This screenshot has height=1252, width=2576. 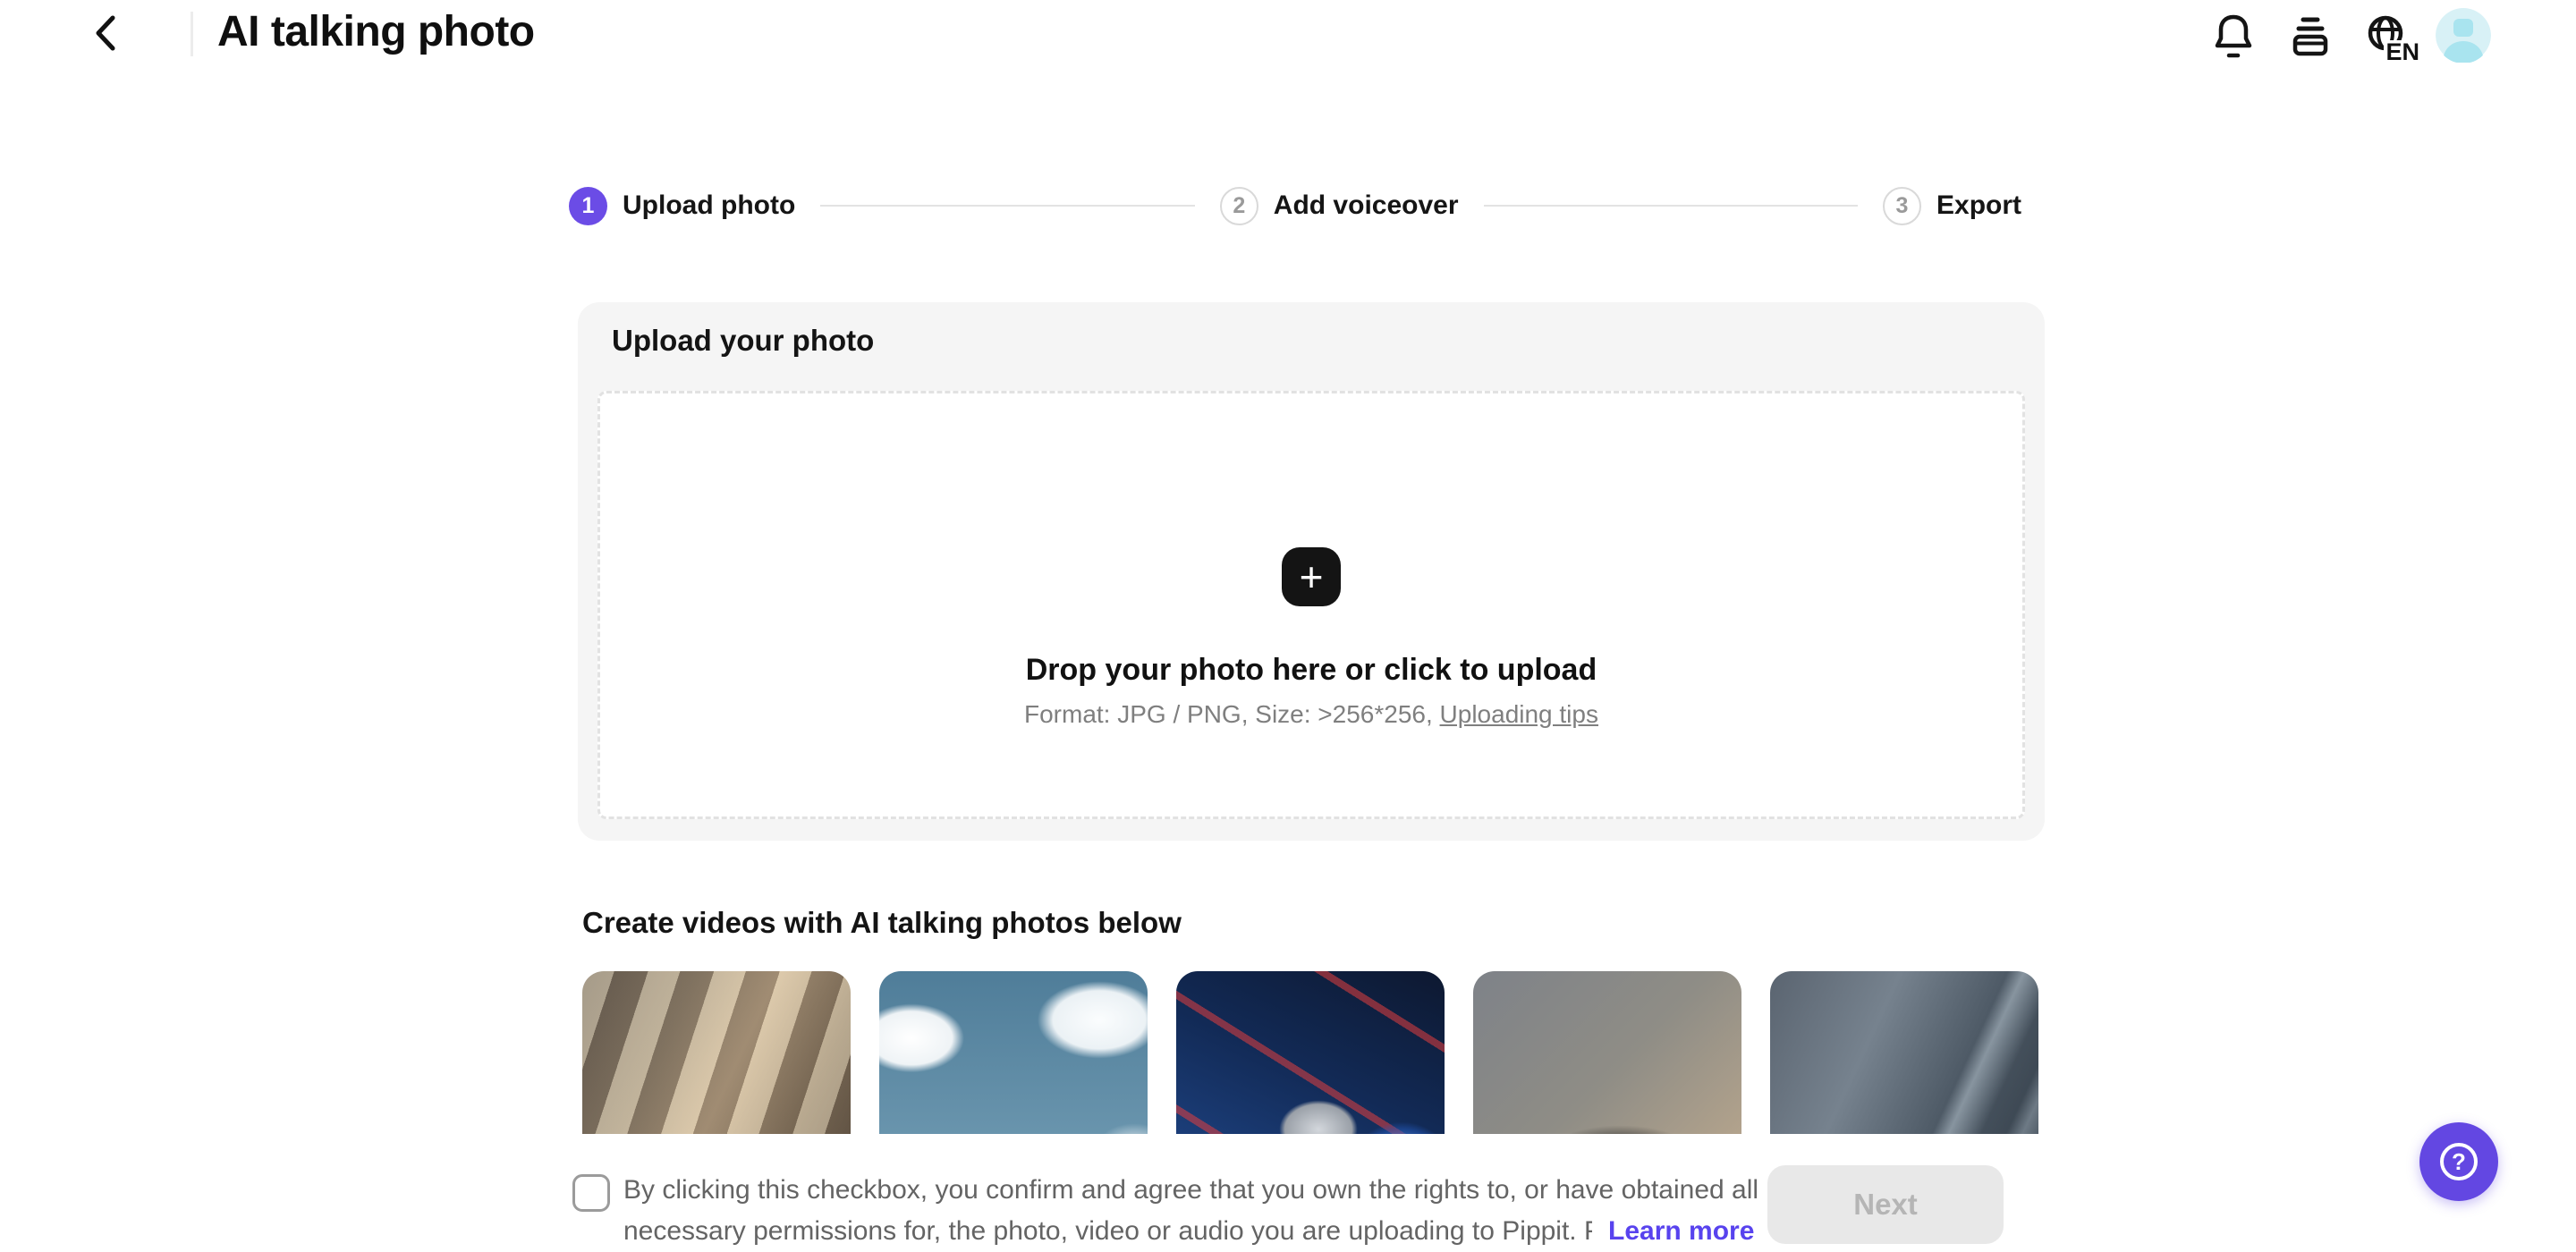 What do you see at coordinates (192, 34) in the screenshot?
I see `title-divider` at bounding box center [192, 34].